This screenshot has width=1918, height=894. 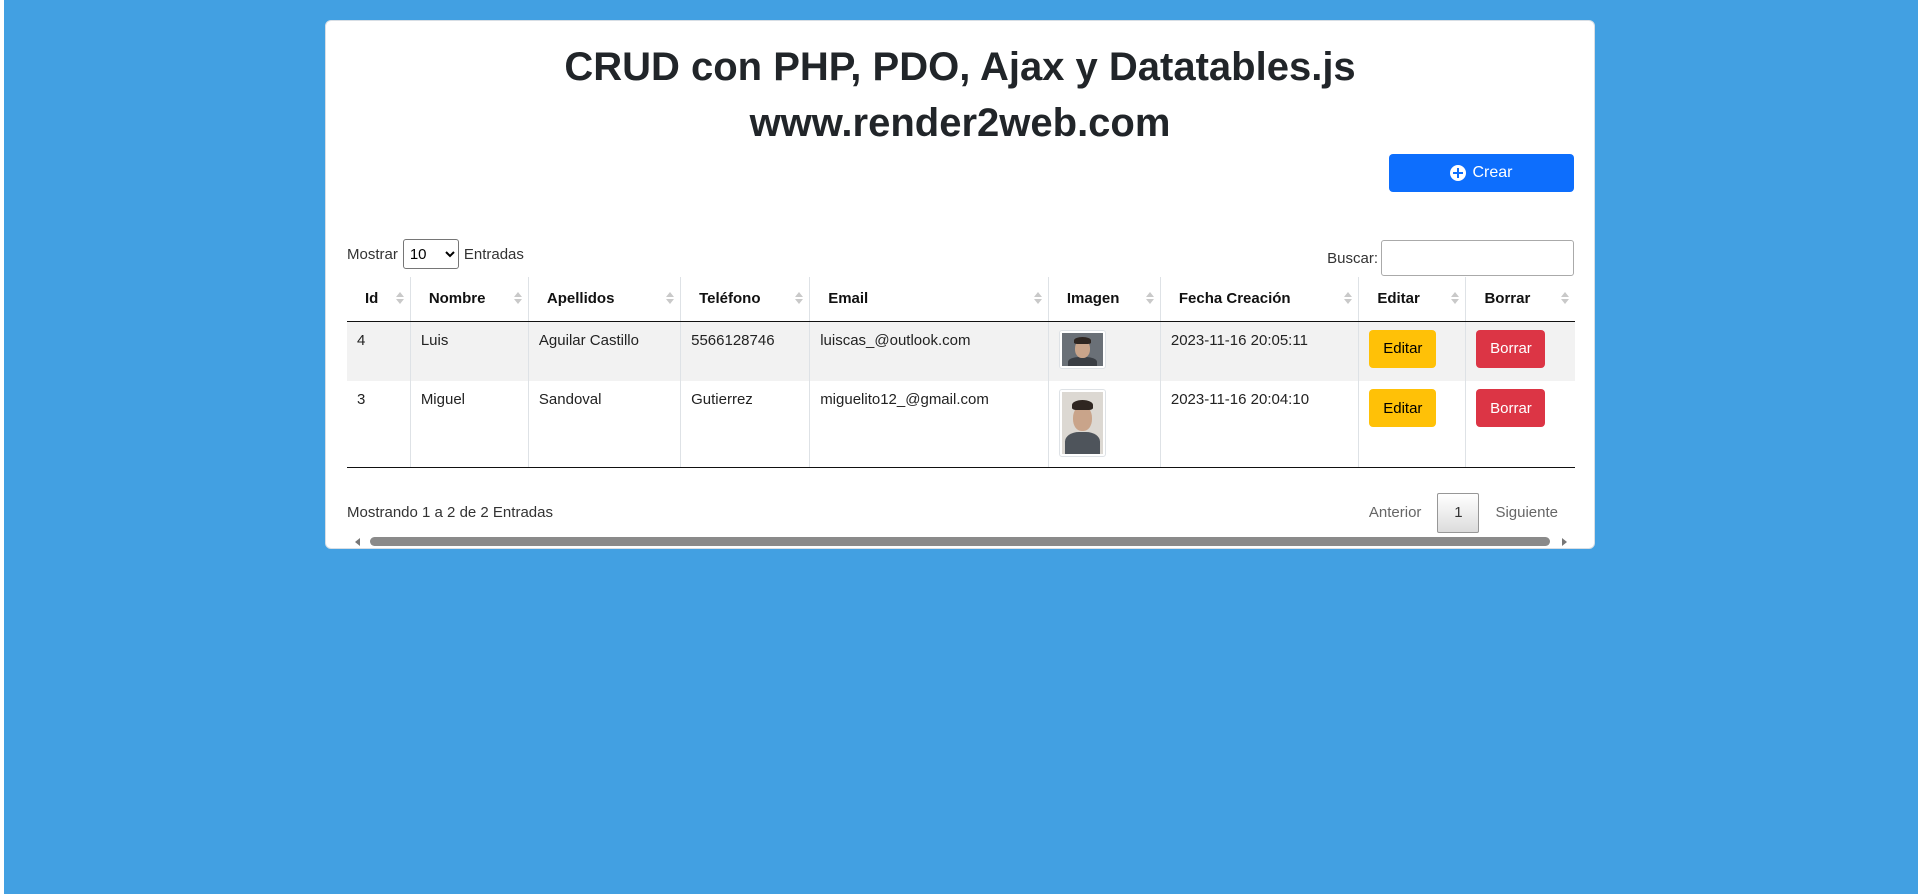 I want to click on column-header-nombre: Nombre, so click(x=469, y=299).